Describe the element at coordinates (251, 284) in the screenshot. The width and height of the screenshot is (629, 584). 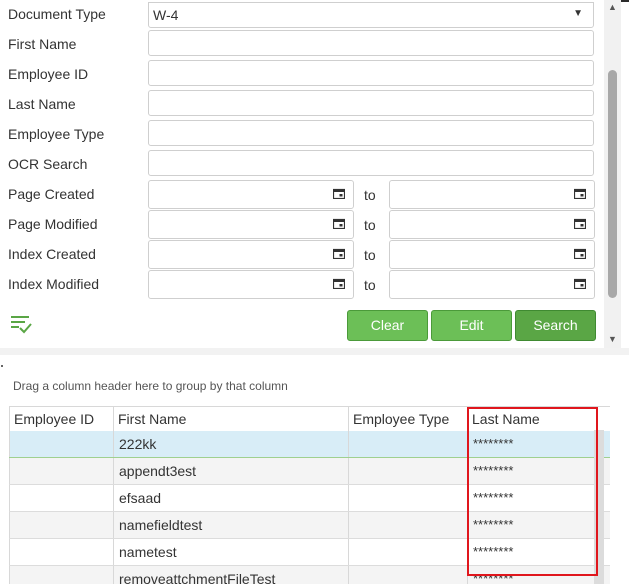
I see `index-modified-from-input` at that location.